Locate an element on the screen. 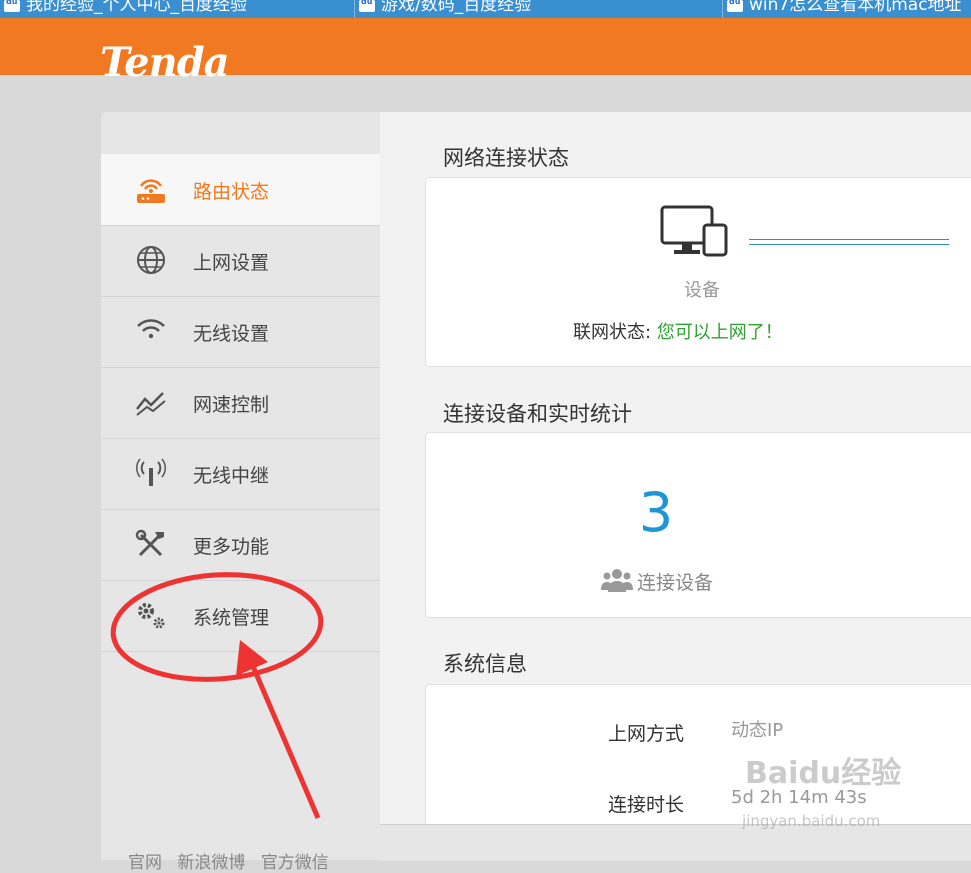 The image size is (971, 873). network-status-title: 网络连接状态 is located at coordinates (506, 158).